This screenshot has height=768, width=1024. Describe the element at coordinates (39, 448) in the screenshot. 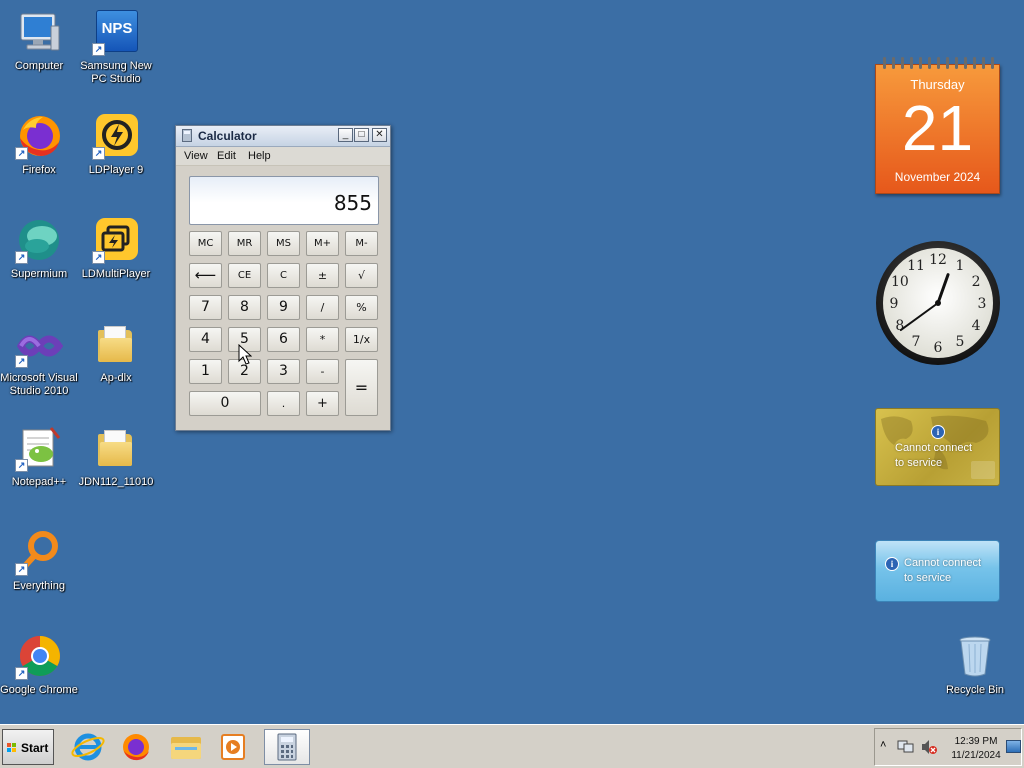

I see `notepad-plus-plus-icon: ↗` at that location.